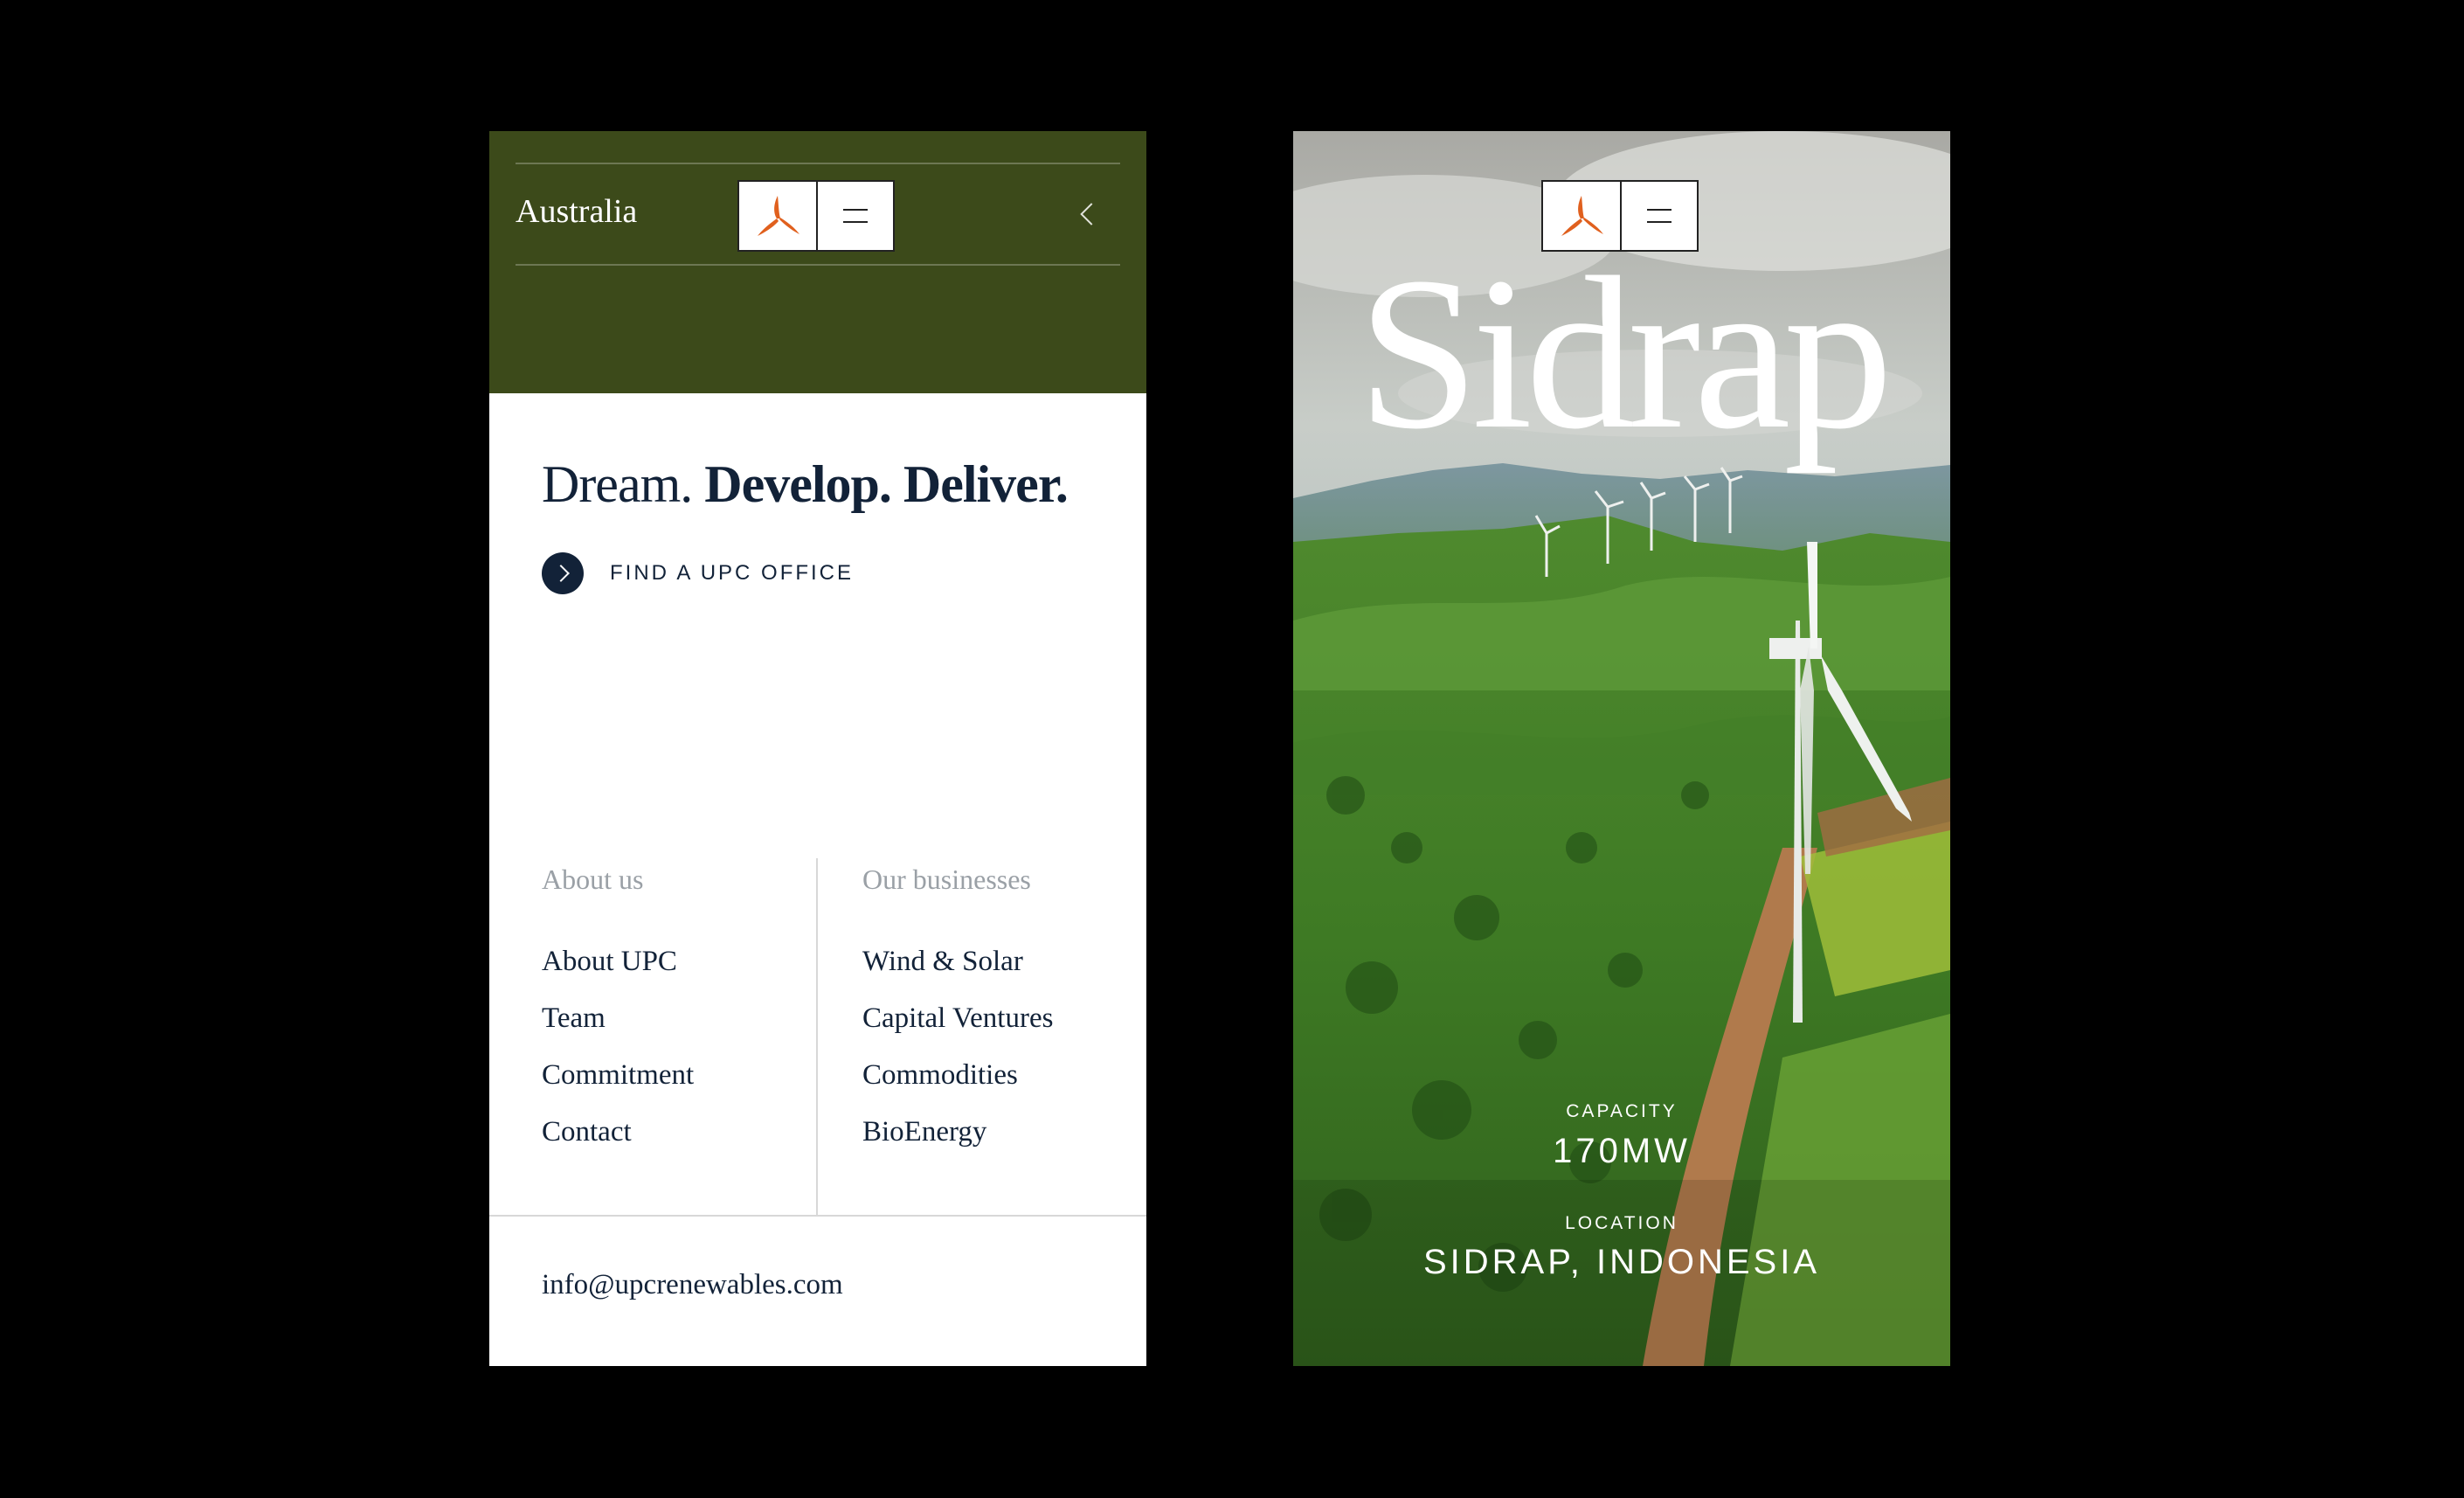 Image resolution: width=2464 pixels, height=1498 pixels. What do you see at coordinates (1622, 1111) in the screenshot?
I see `capacity-label: CAPACITY` at bounding box center [1622, 1111].